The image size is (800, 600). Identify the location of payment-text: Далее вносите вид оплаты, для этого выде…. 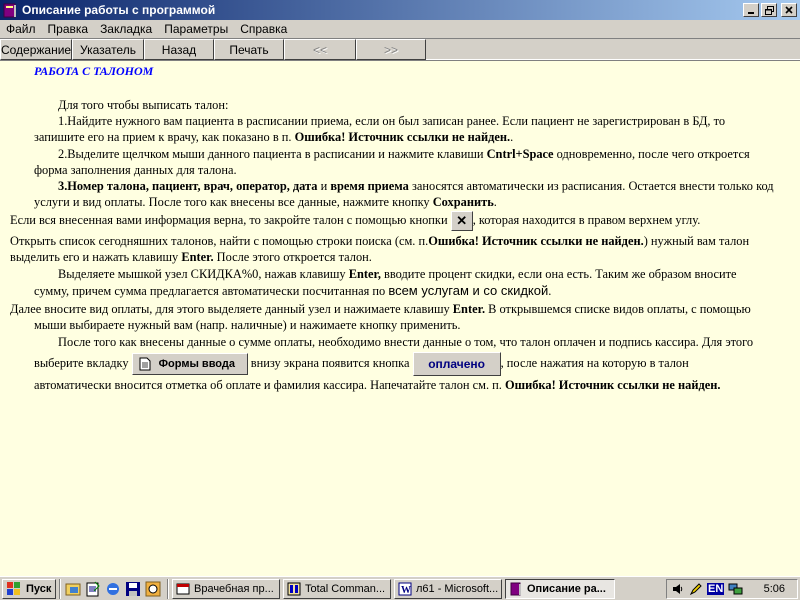
(231, 309).